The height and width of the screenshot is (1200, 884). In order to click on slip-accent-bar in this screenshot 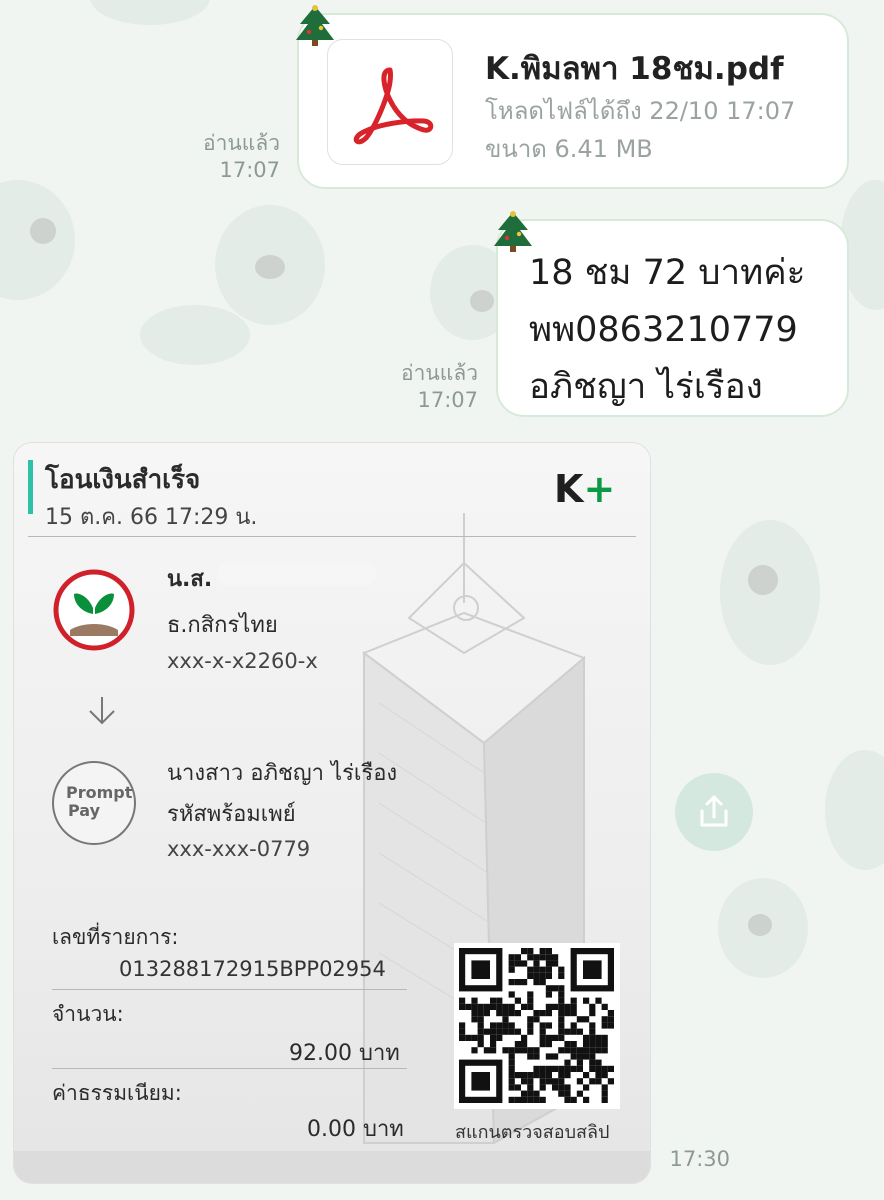, I will do `click(30, 487)`.